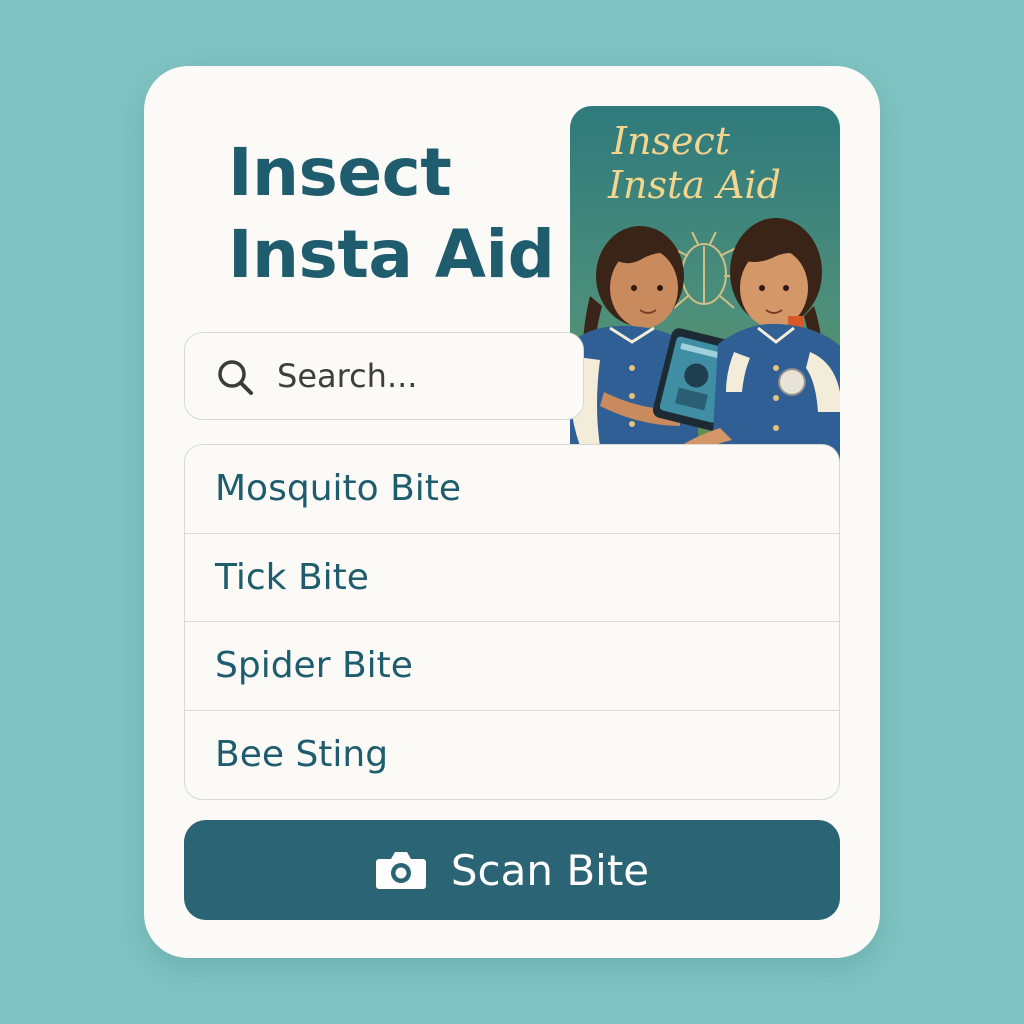 The height and width of the screenshot is (1024, 1024). Describe the element at coordinates (235, 379) in the screenshot. I see `search-icon` at that location.